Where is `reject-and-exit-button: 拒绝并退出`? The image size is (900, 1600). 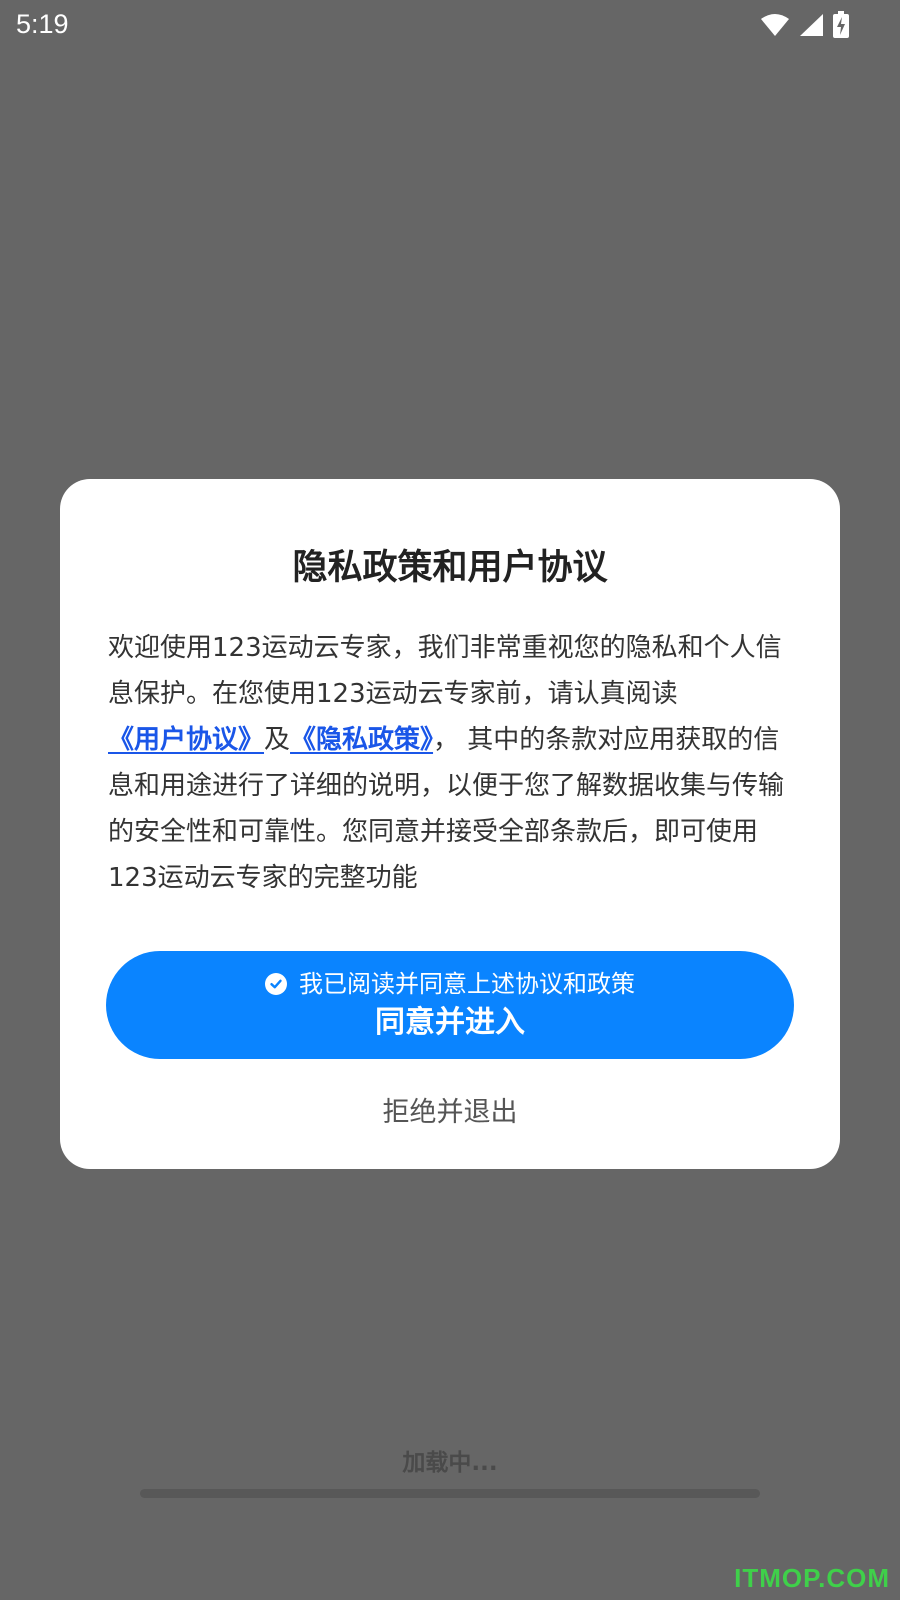 reject-and-exit-button: 拒绝并退出 is located at coordinates (450, 1113).